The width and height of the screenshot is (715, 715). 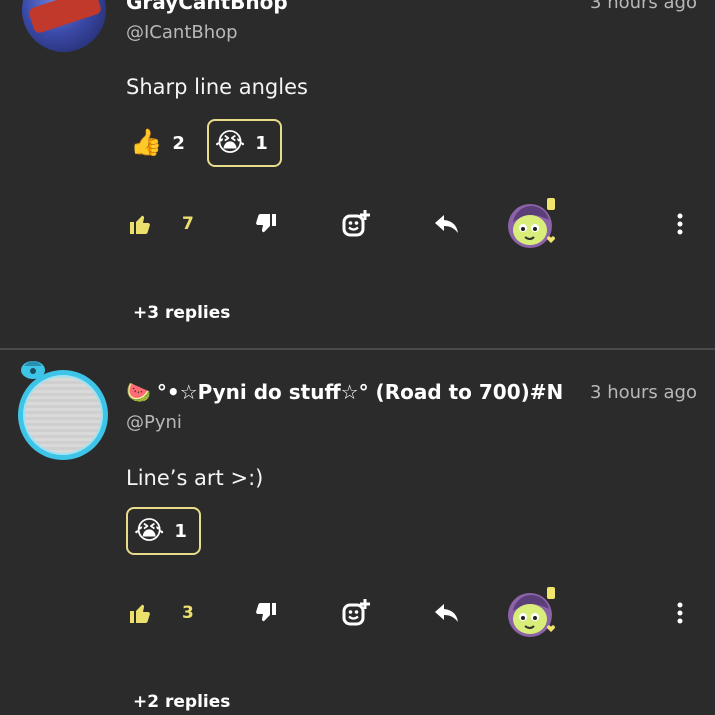 What do you see at coordinates (154, 422) in the screenshot?
I see `user-handle: @Pyni` at bounding box center [154, 422].